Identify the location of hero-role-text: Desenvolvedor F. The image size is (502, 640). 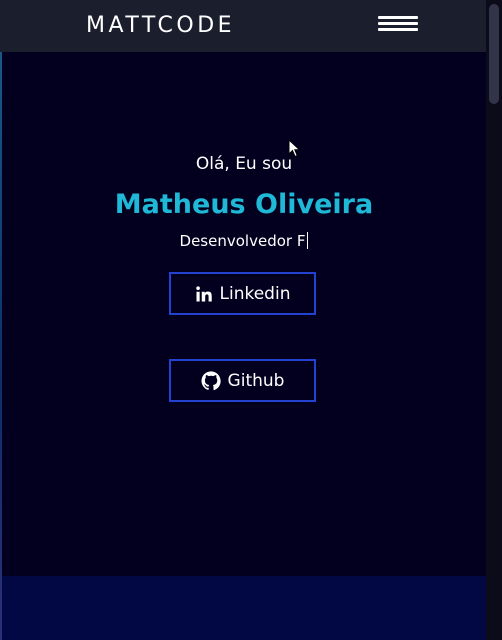
(242, 241).